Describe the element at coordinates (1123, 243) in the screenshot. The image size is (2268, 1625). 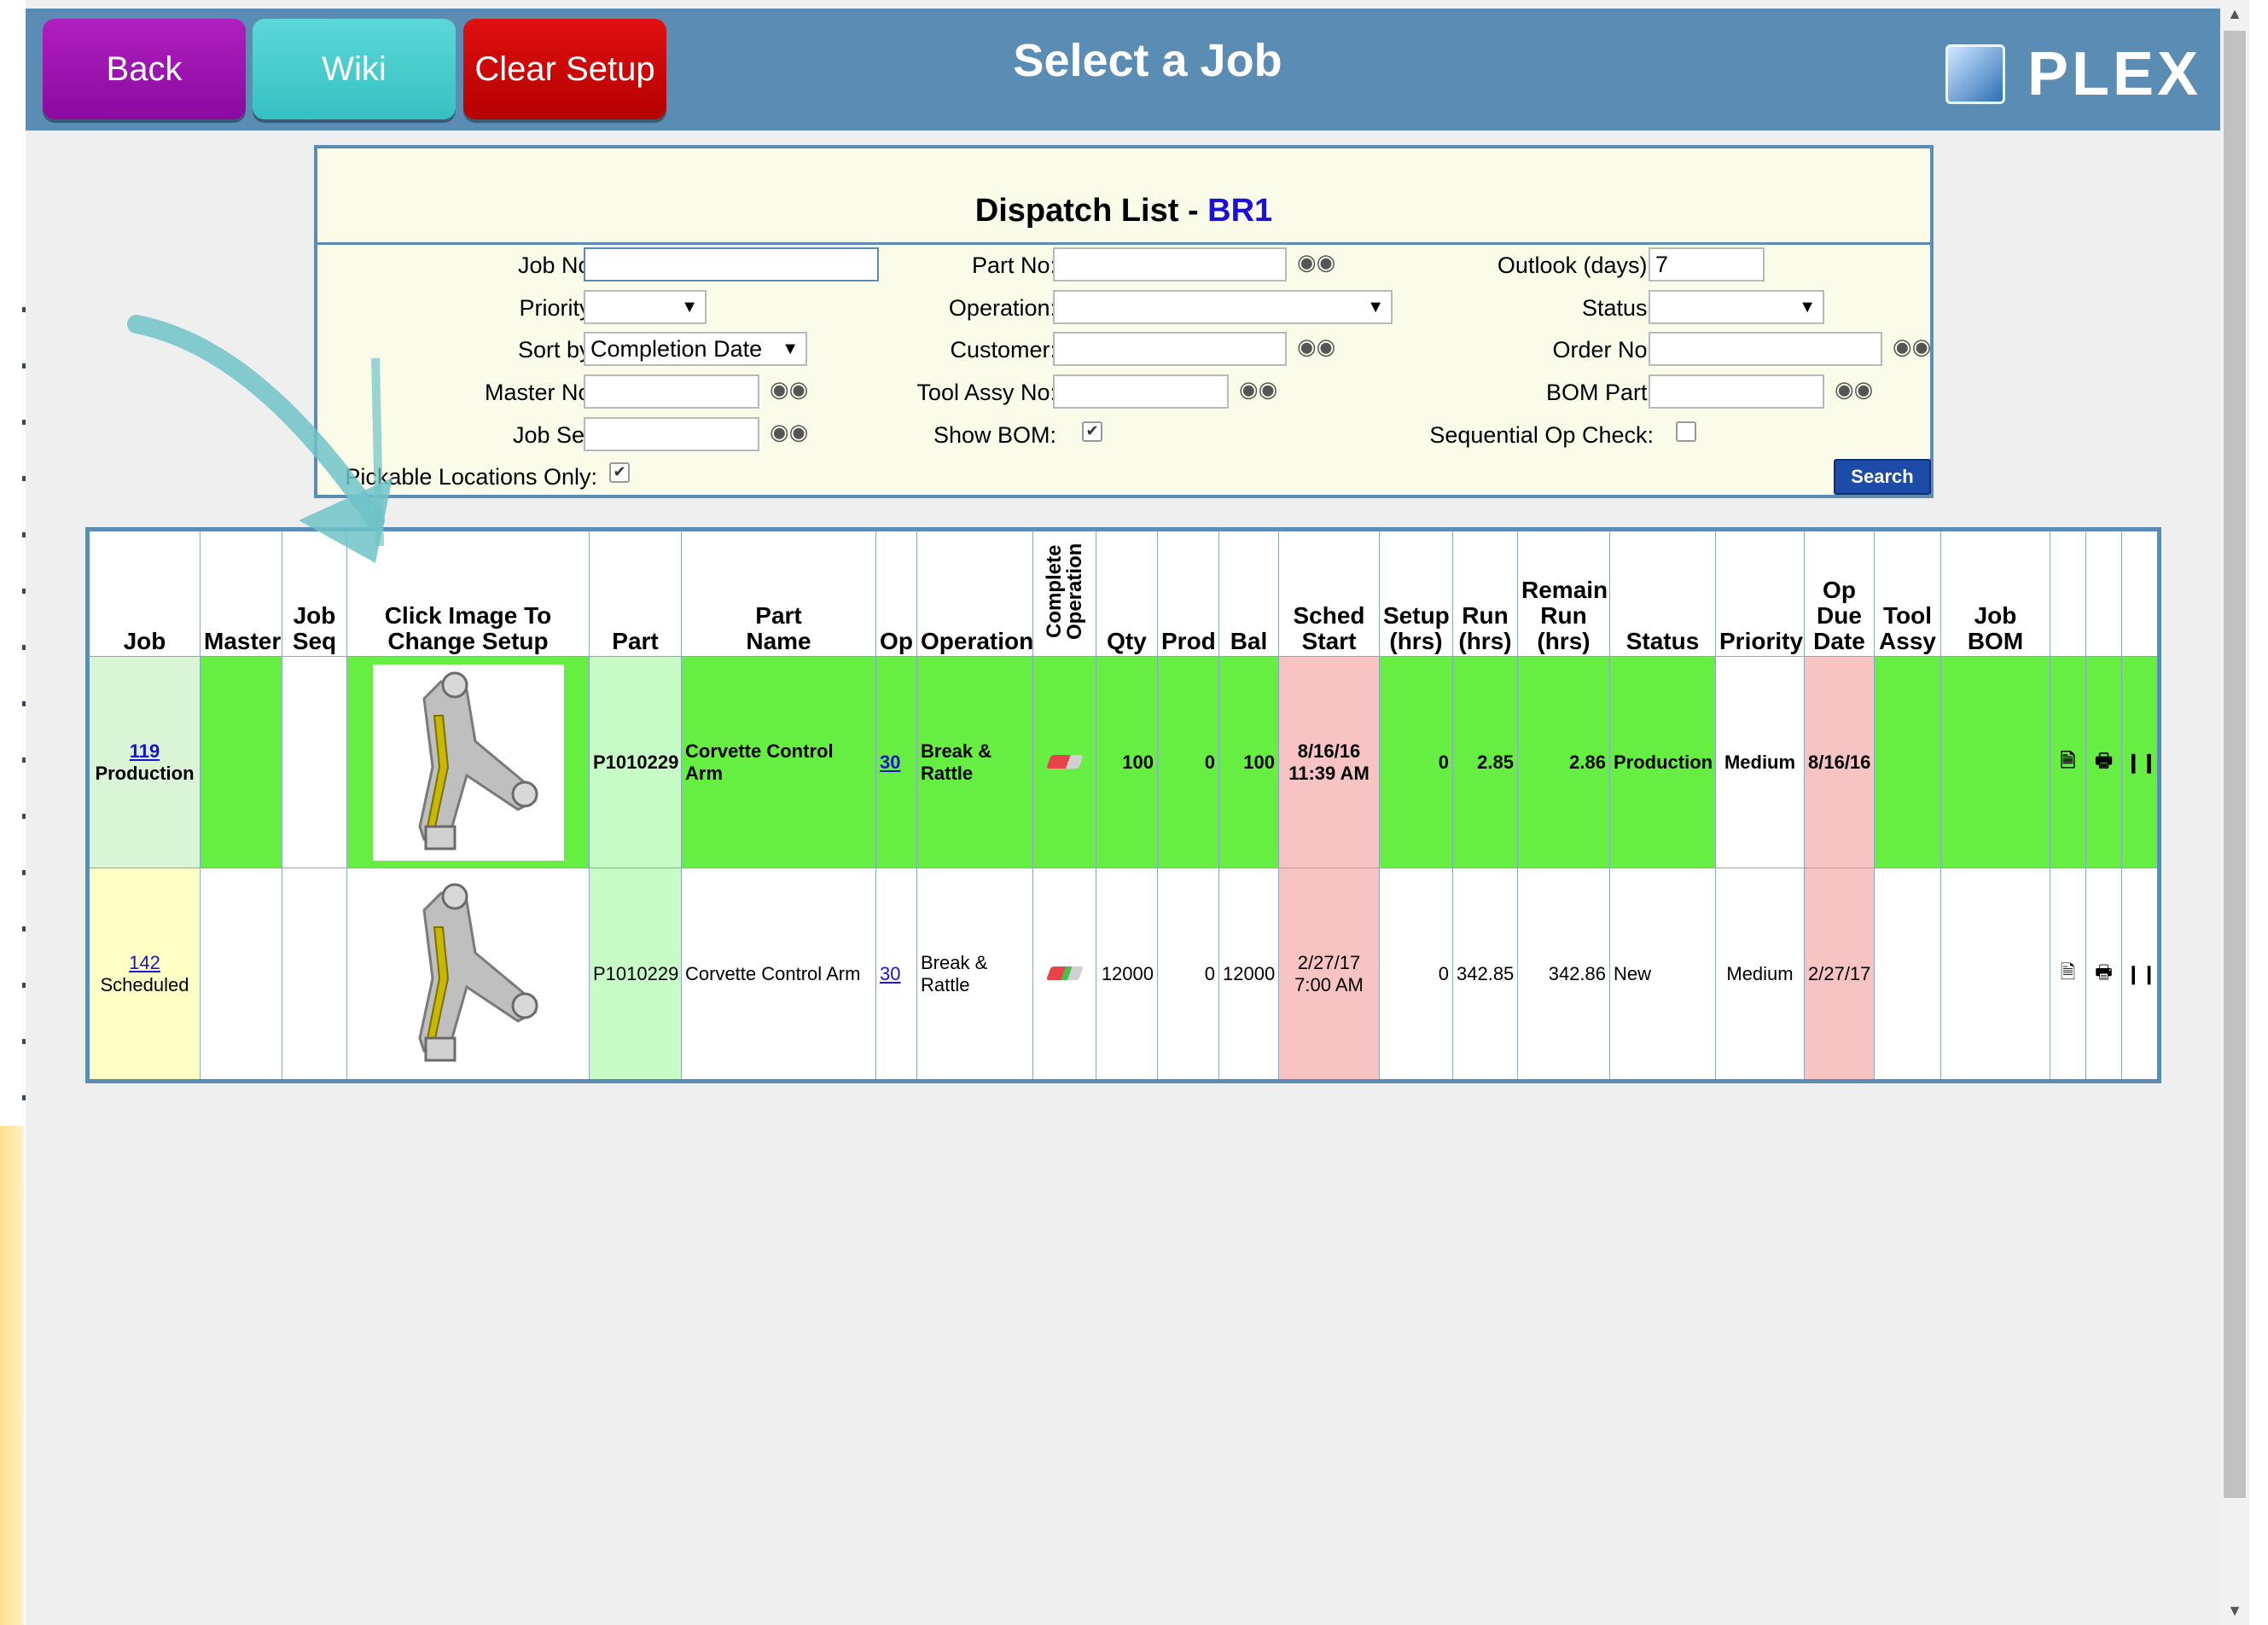
I see `title-divider` at that location.